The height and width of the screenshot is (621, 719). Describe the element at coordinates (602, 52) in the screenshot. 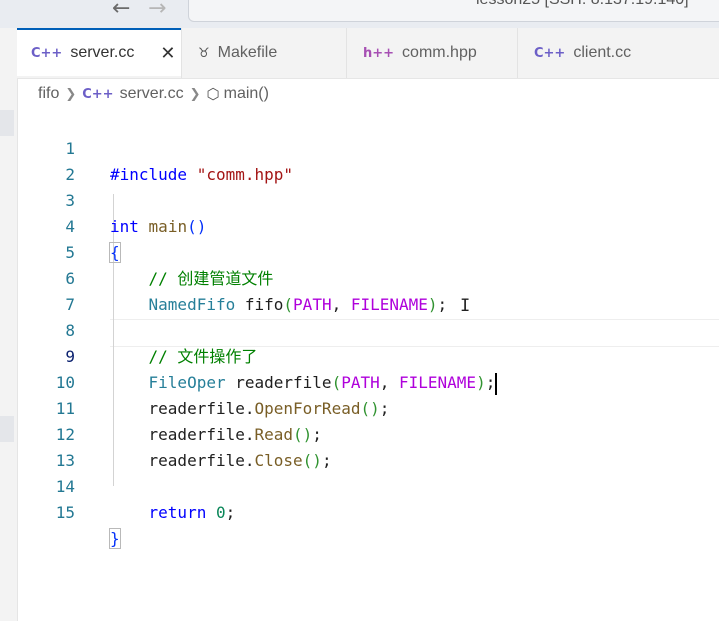

I see `tab-label: client.cc` at that location.